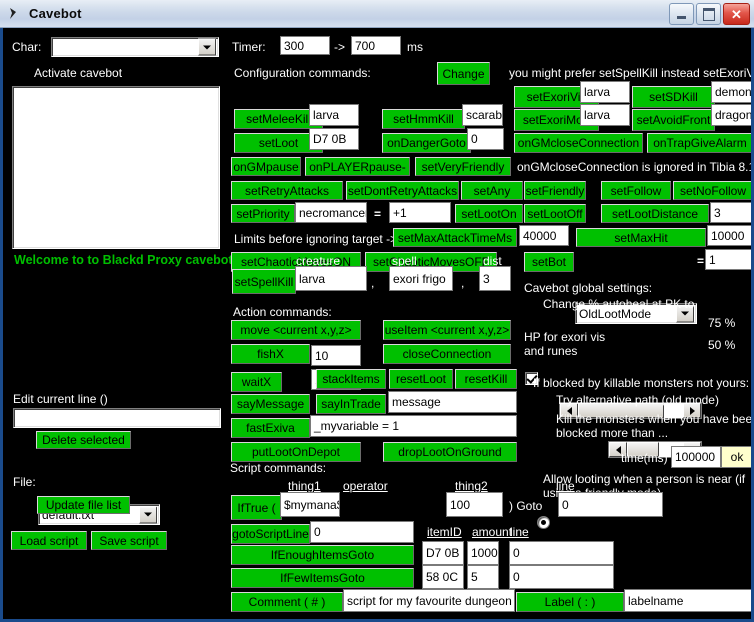 The image size is (754, 622). I want to click on sethmmkill-button: setHmmKill, so click(423, 119).